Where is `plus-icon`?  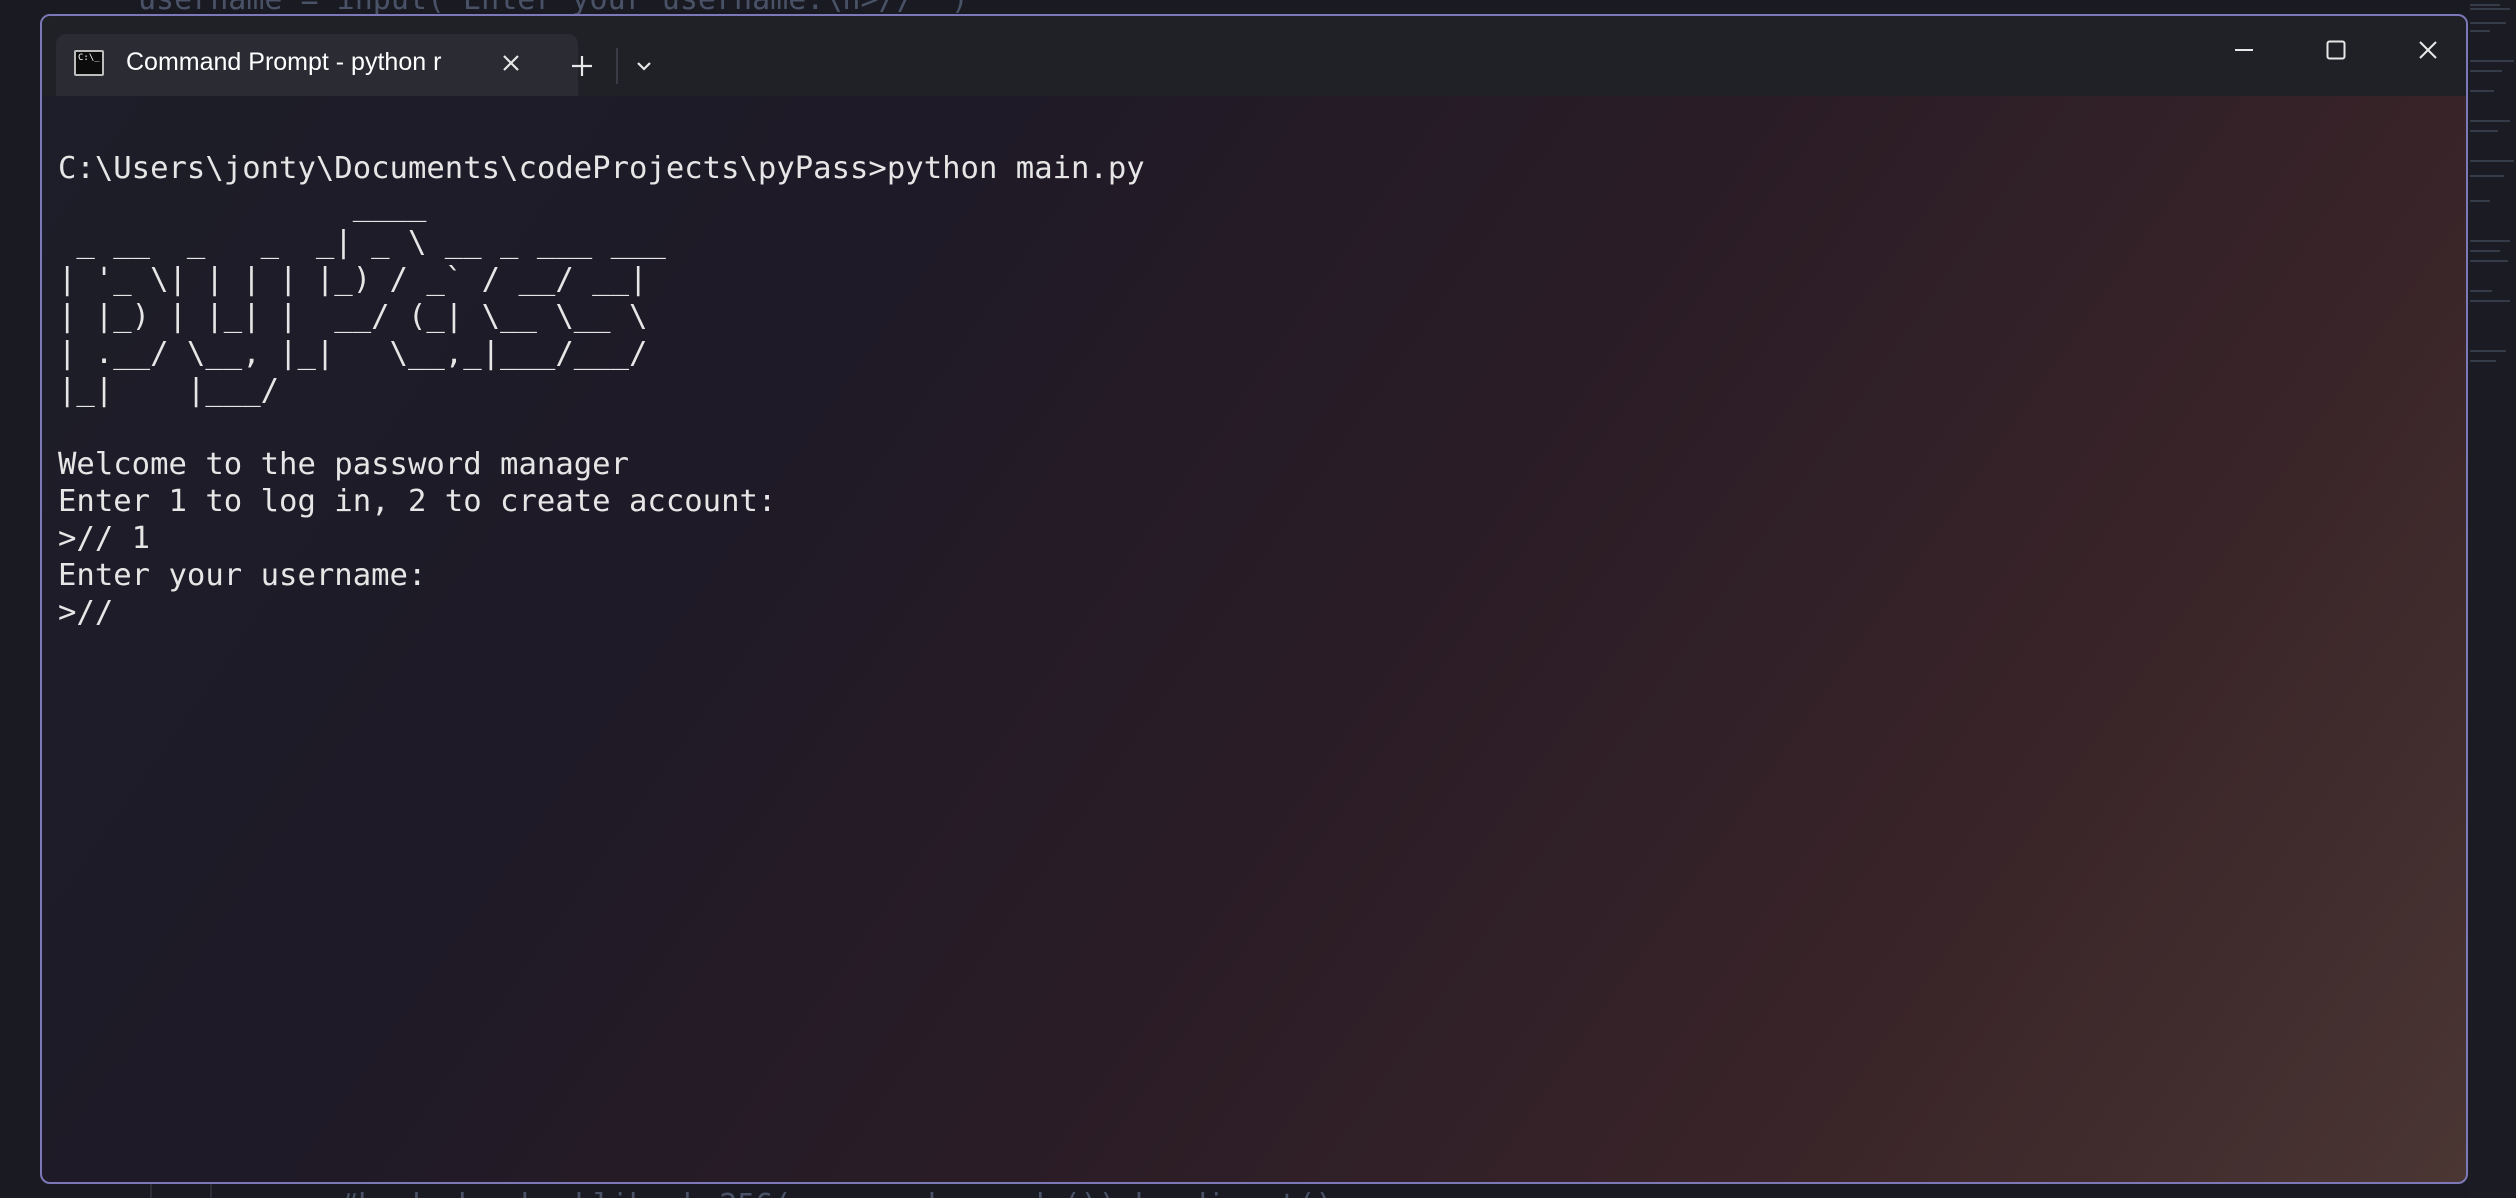
plus-icon is located at coordinates (582, 66).